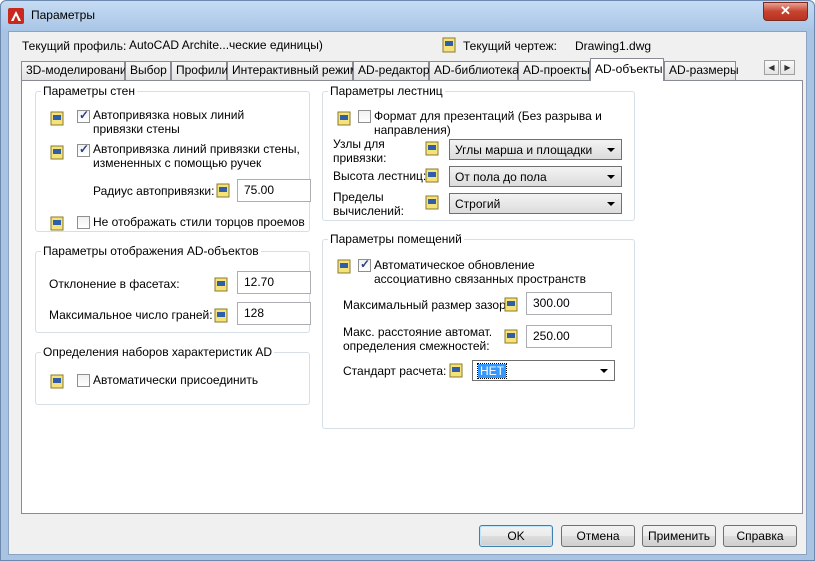  Describe the element at coordinates (274, 190) in the screenshot. I see `autosnap-radius-input: 75.00` at that location.